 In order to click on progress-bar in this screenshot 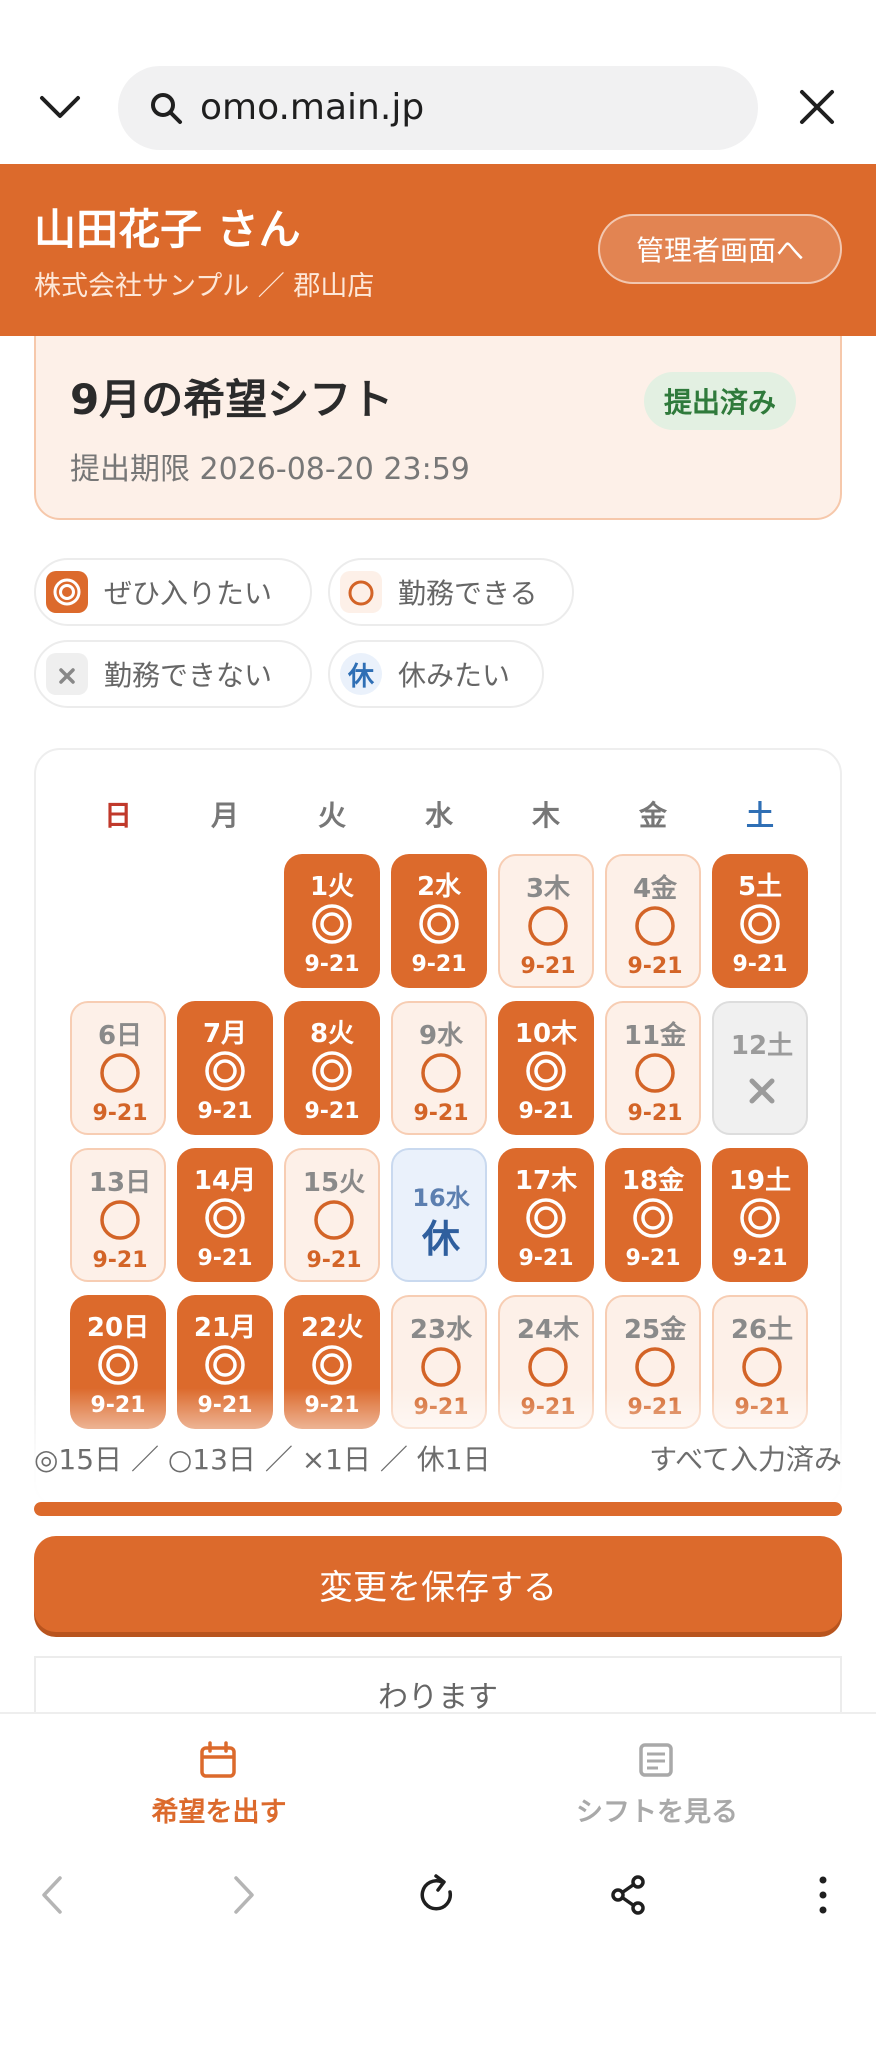, I will do `click(438, 1509)`.